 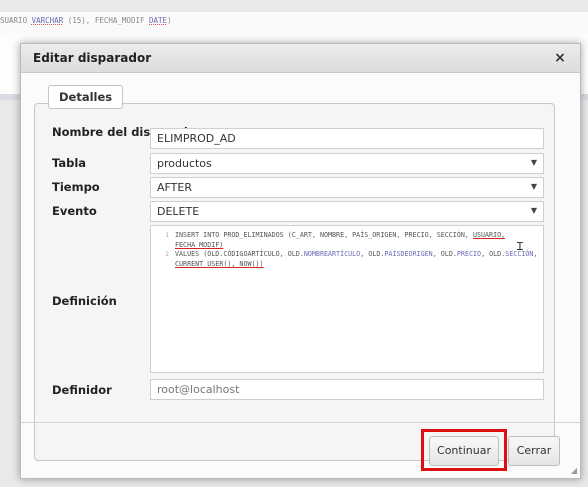 What do you see at coordinates (332, 254) in the screenshot?
I see `code-line-2-token: NOMBREARTÍCULO` at bounding box center [332, 254].